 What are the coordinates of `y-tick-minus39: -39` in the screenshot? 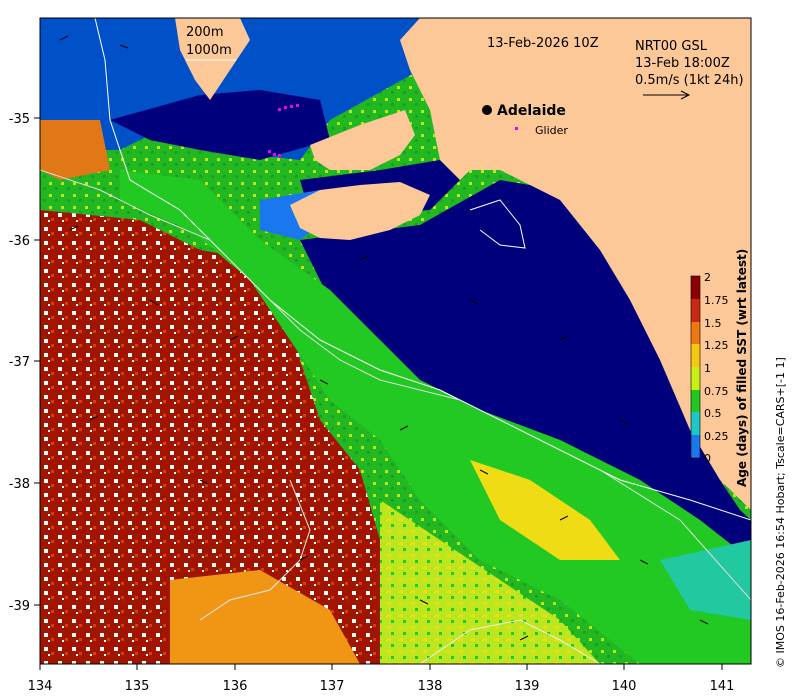 It's located at (19, 606).